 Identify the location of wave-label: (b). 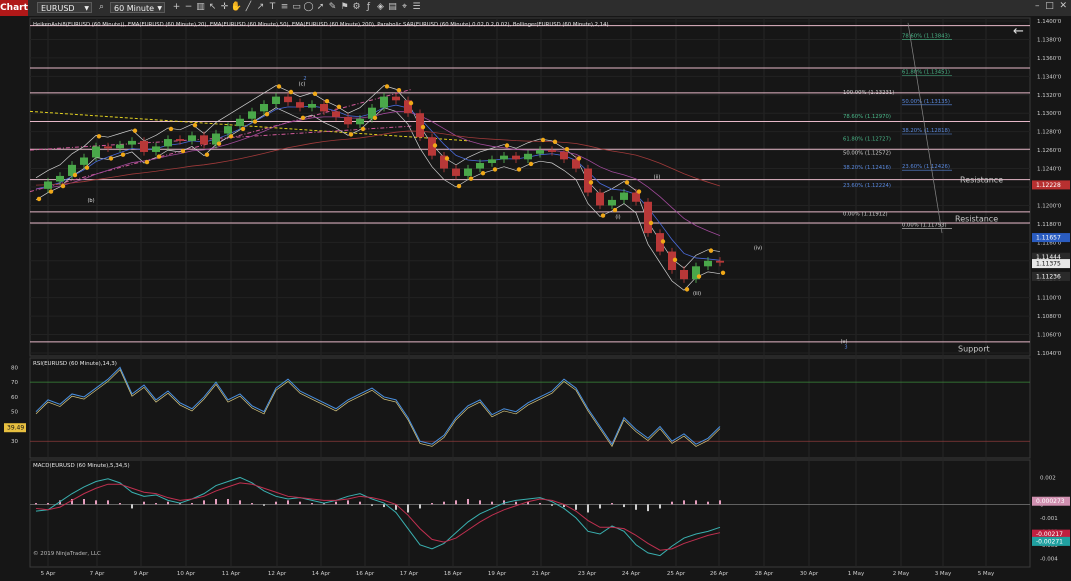
(90, 201).